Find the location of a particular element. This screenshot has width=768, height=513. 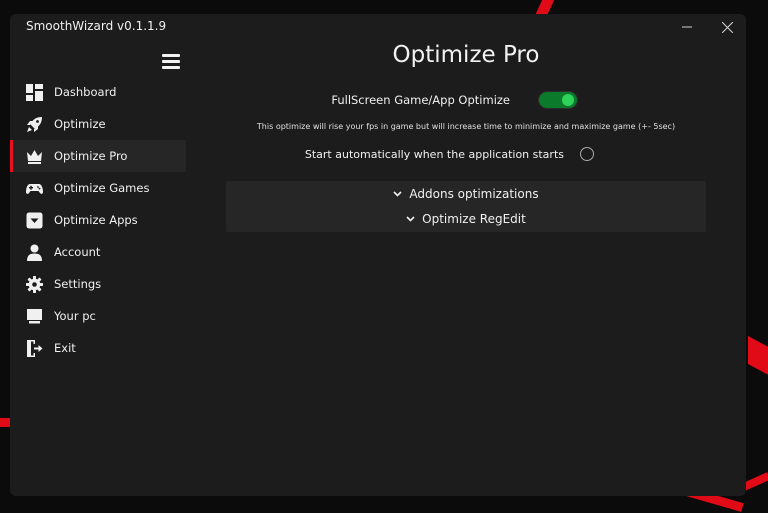

dashboard-icon is located at coordinates (34, 92).